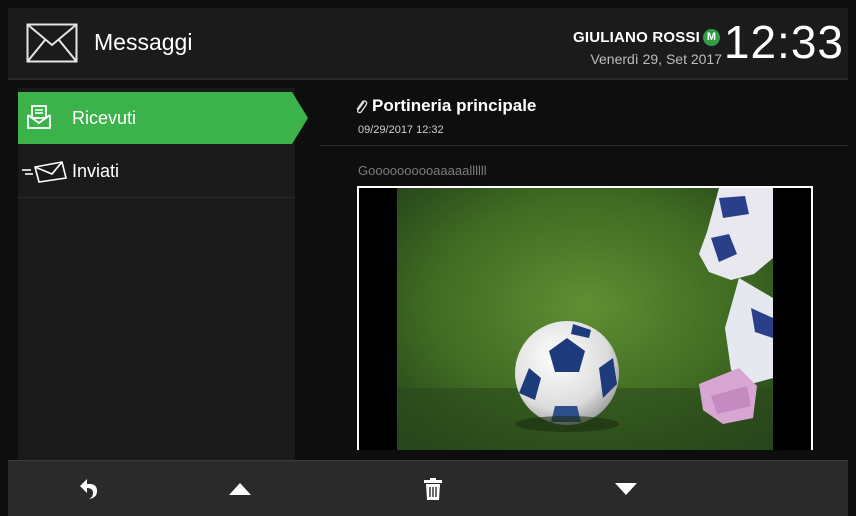 This screenshot has height=516, width=856. I want to click on user-name: GIULIANO ROSSI, so click(636, 37).